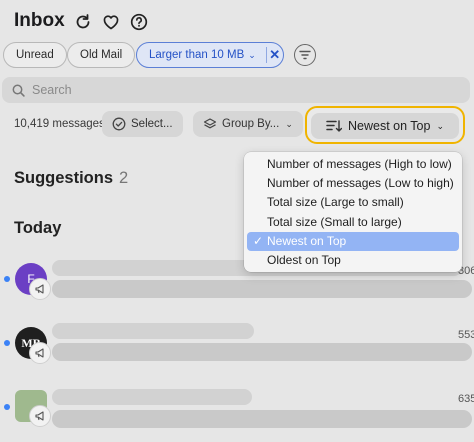 The height and width of the screenshot is (442, 474). Describe the element at coordinates (466, 399) in the screenshot. I see `message-count-badge: 635` at that location.